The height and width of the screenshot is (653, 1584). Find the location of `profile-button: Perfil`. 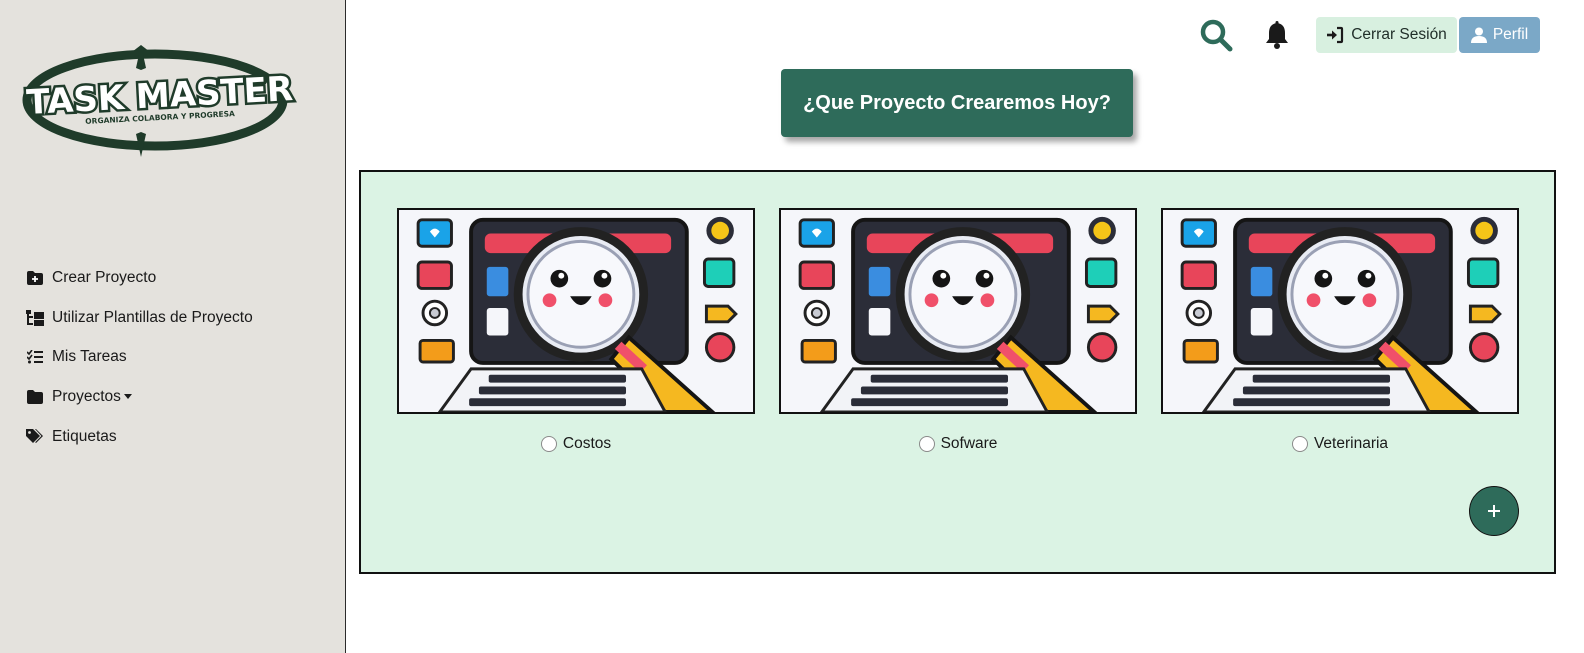

profile-button: Perfil is located at coordinates (1499, 35).